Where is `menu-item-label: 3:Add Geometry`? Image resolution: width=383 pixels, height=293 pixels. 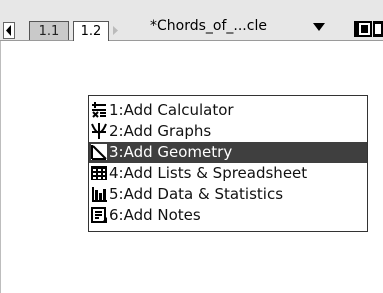
menu-item-label: 3:Add Geometry is located at coordinates (171, 152).